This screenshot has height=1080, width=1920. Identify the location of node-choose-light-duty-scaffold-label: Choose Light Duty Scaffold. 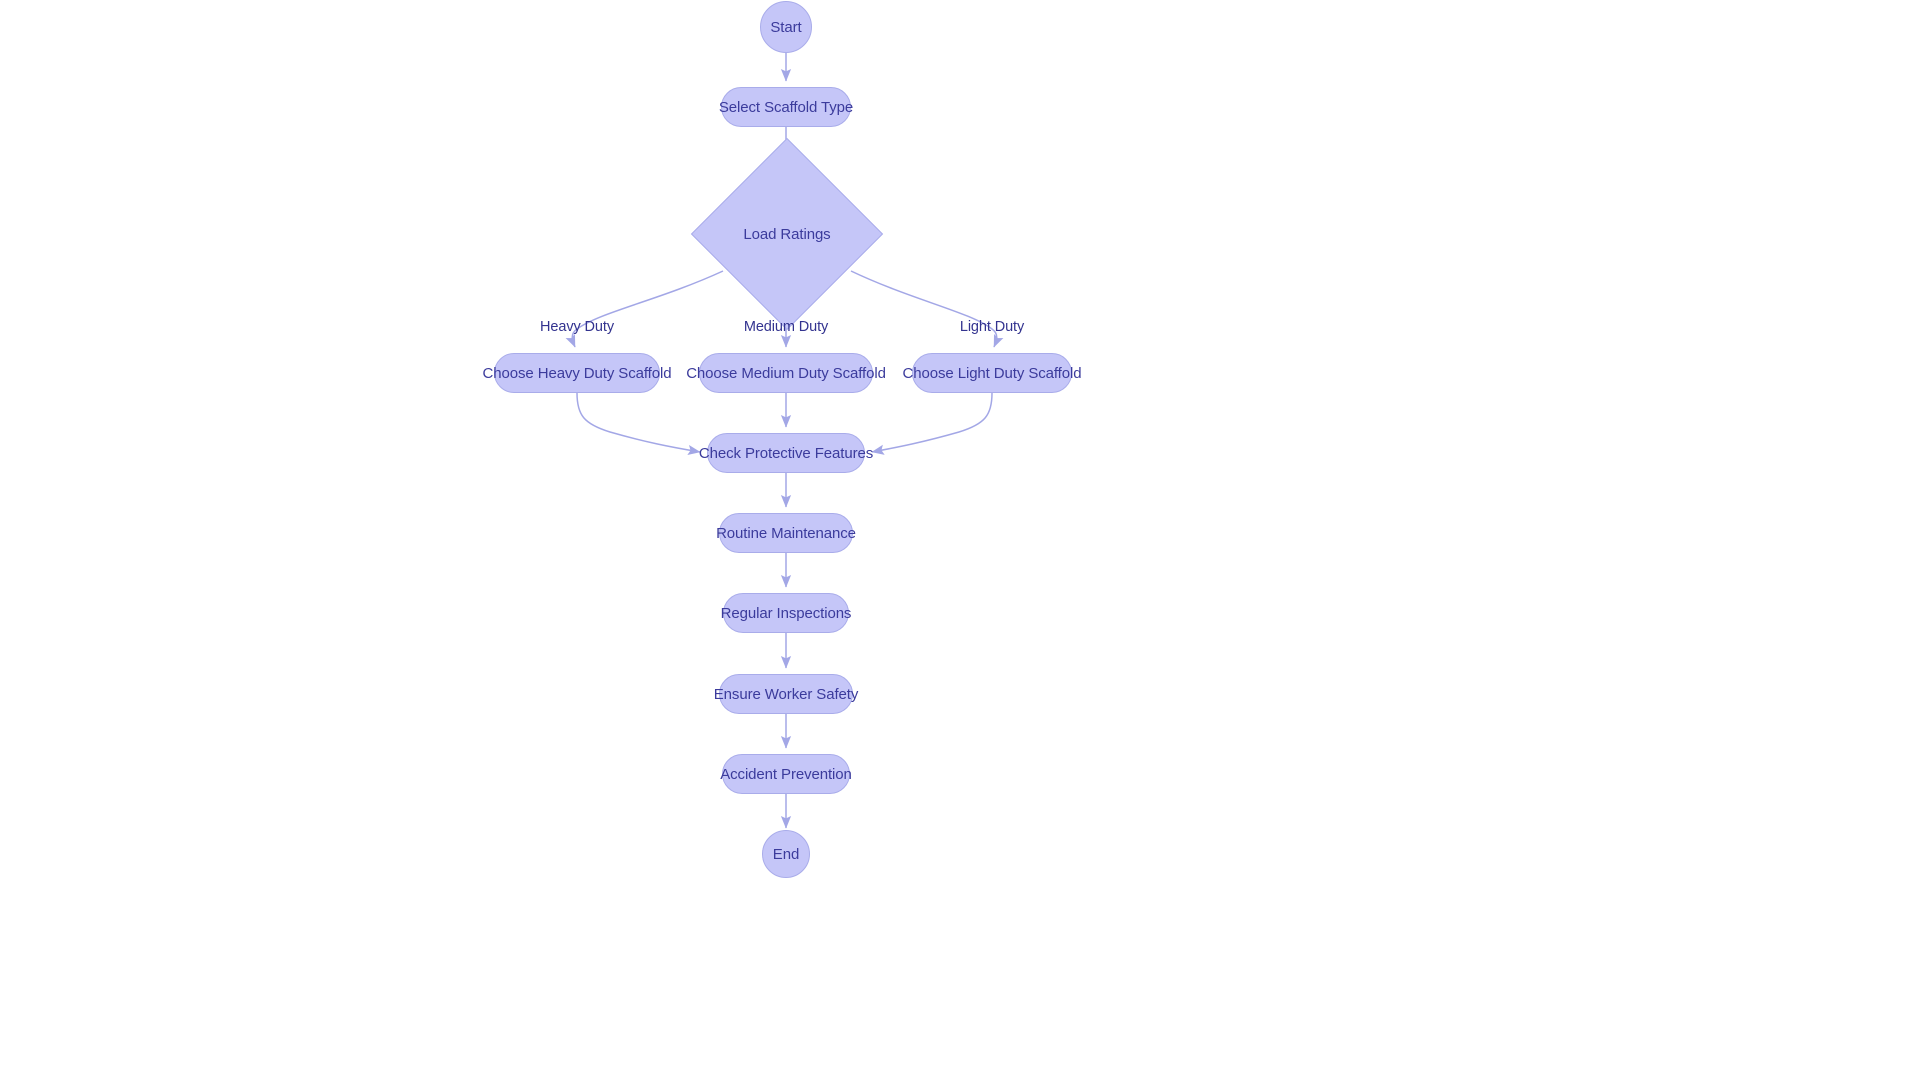
(992, 373).